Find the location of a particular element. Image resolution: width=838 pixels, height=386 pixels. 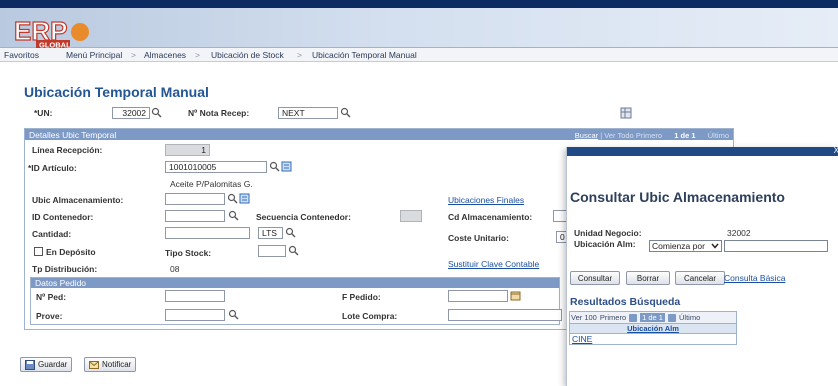

grid-ultimo-link: Último is located at coordinates (689, 317).